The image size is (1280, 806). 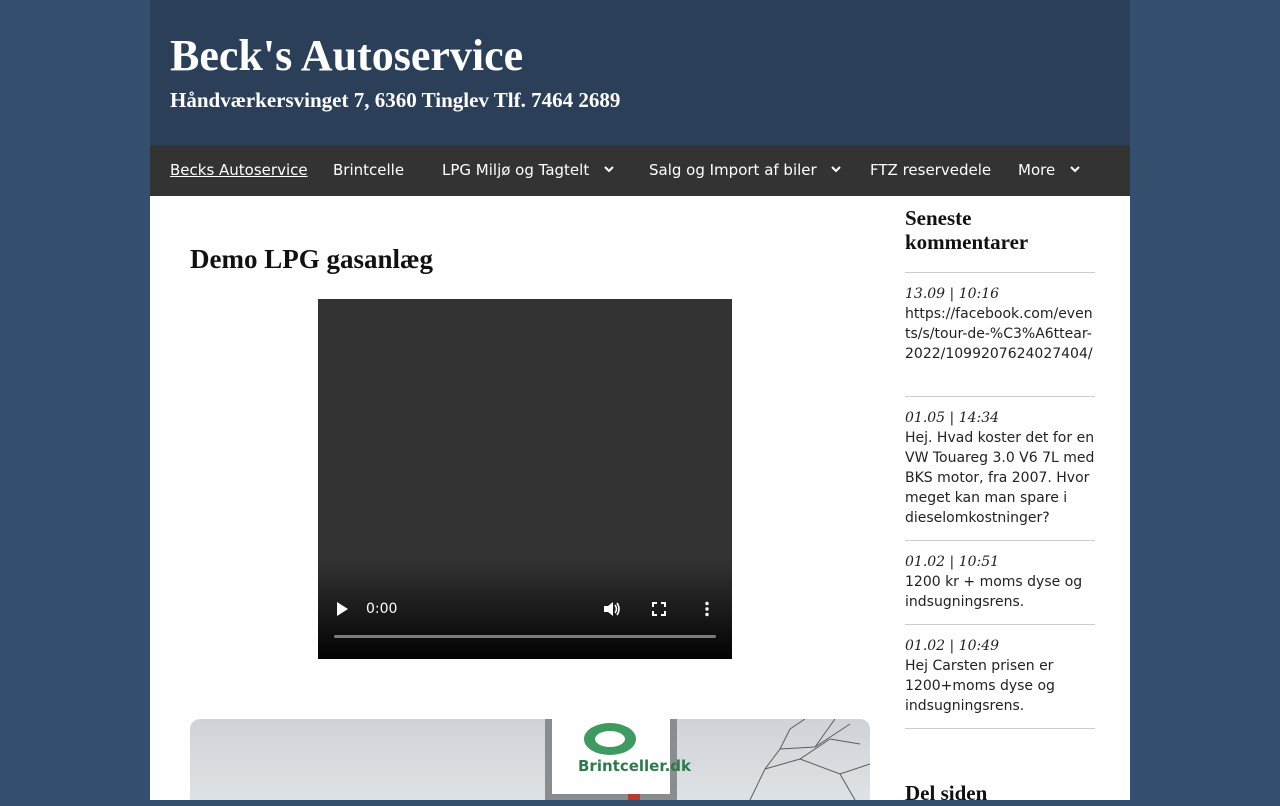 I want to click on nav-item-label: LPG Miljø og Tagtelt, so click(x=516, y=170).